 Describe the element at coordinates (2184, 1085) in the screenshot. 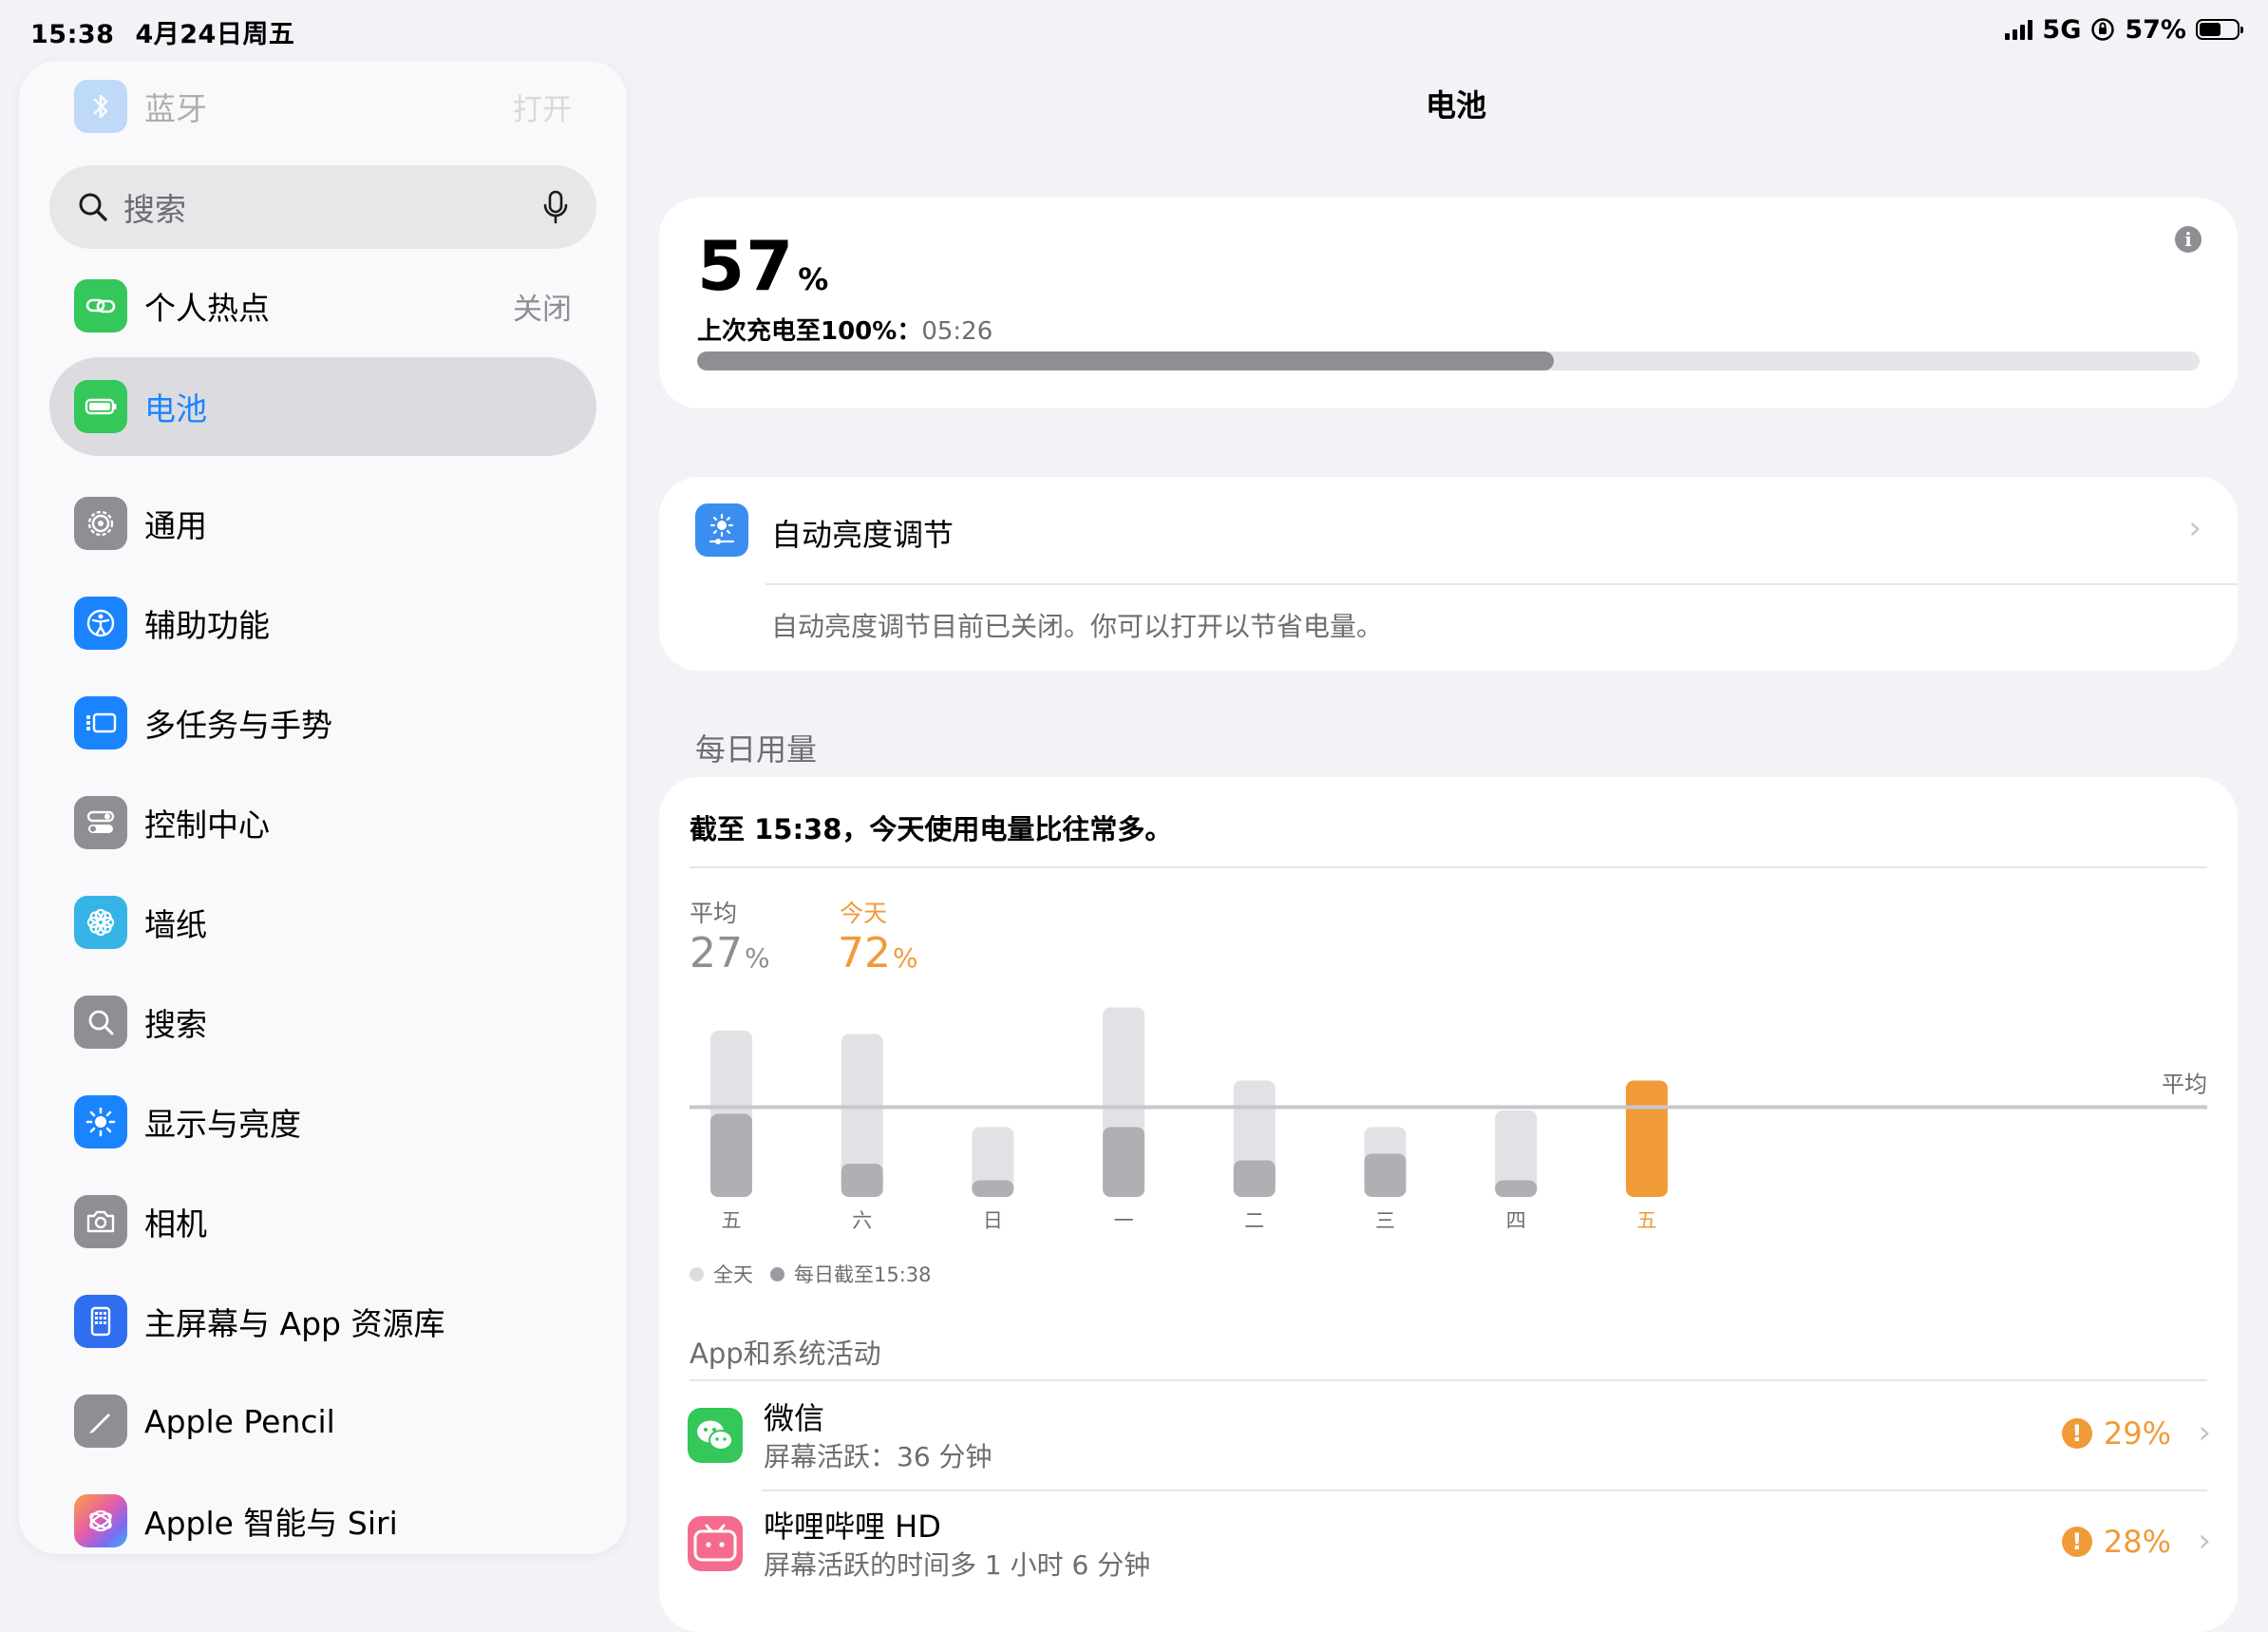

I see `average-line-label: 平均` at that location.